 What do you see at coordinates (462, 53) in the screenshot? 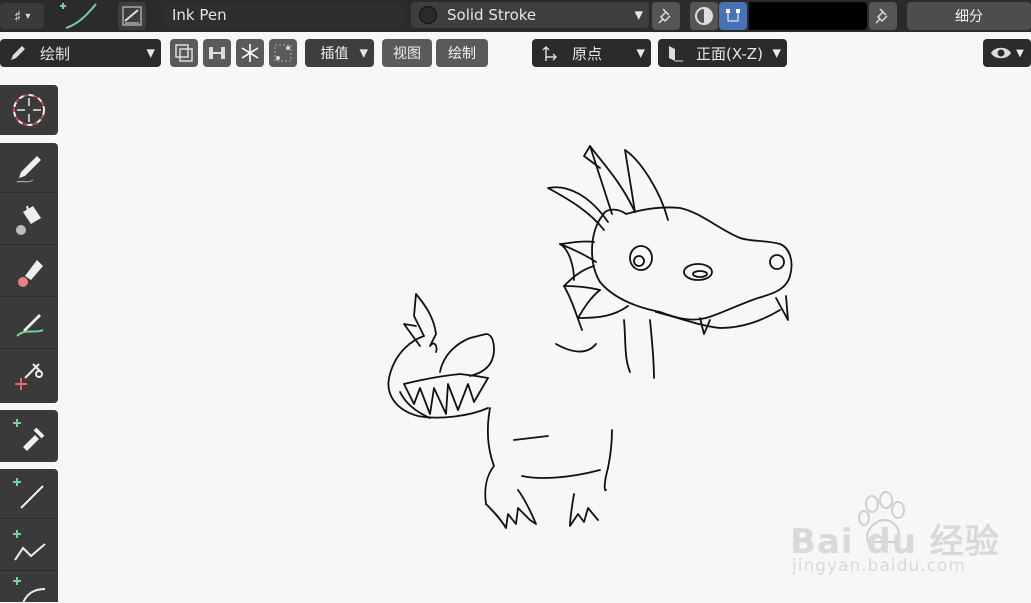
I see `draw-menu: 绘制` at bounding box center [462, 53].